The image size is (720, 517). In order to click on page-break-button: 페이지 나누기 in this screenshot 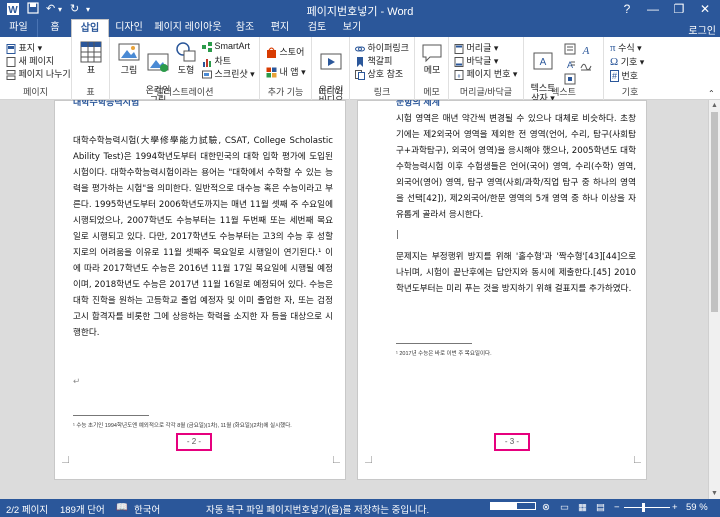, I will do `click(38, 73)`.